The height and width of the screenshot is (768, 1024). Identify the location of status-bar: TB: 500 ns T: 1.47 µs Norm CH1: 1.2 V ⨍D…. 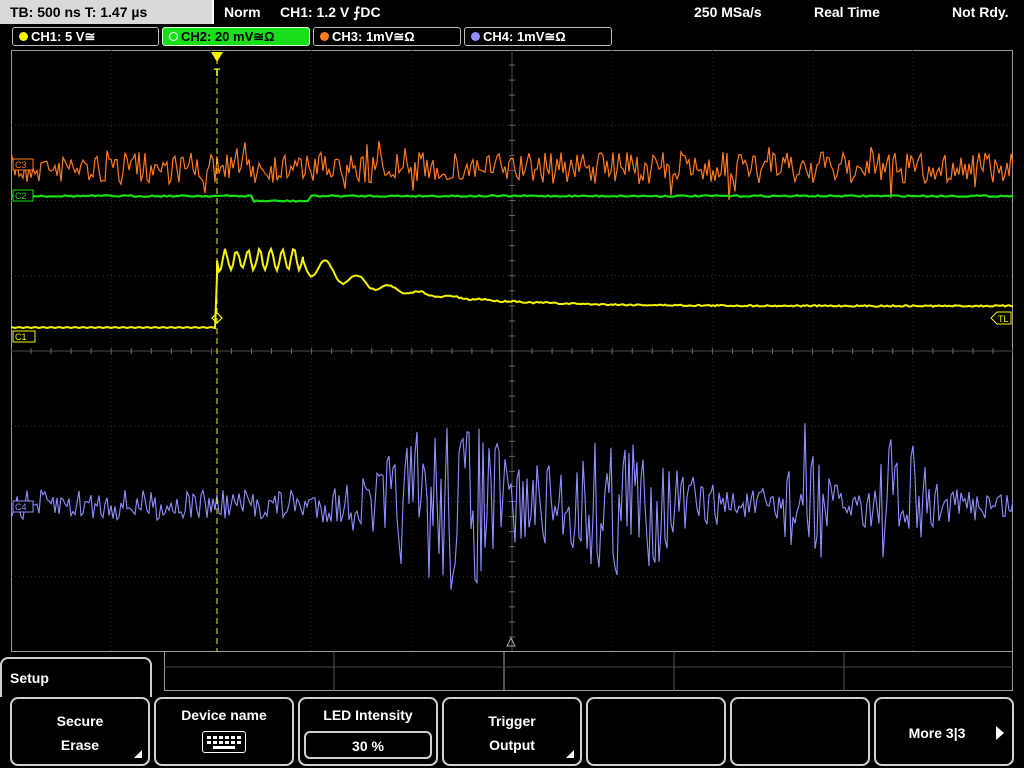
(512, 12).